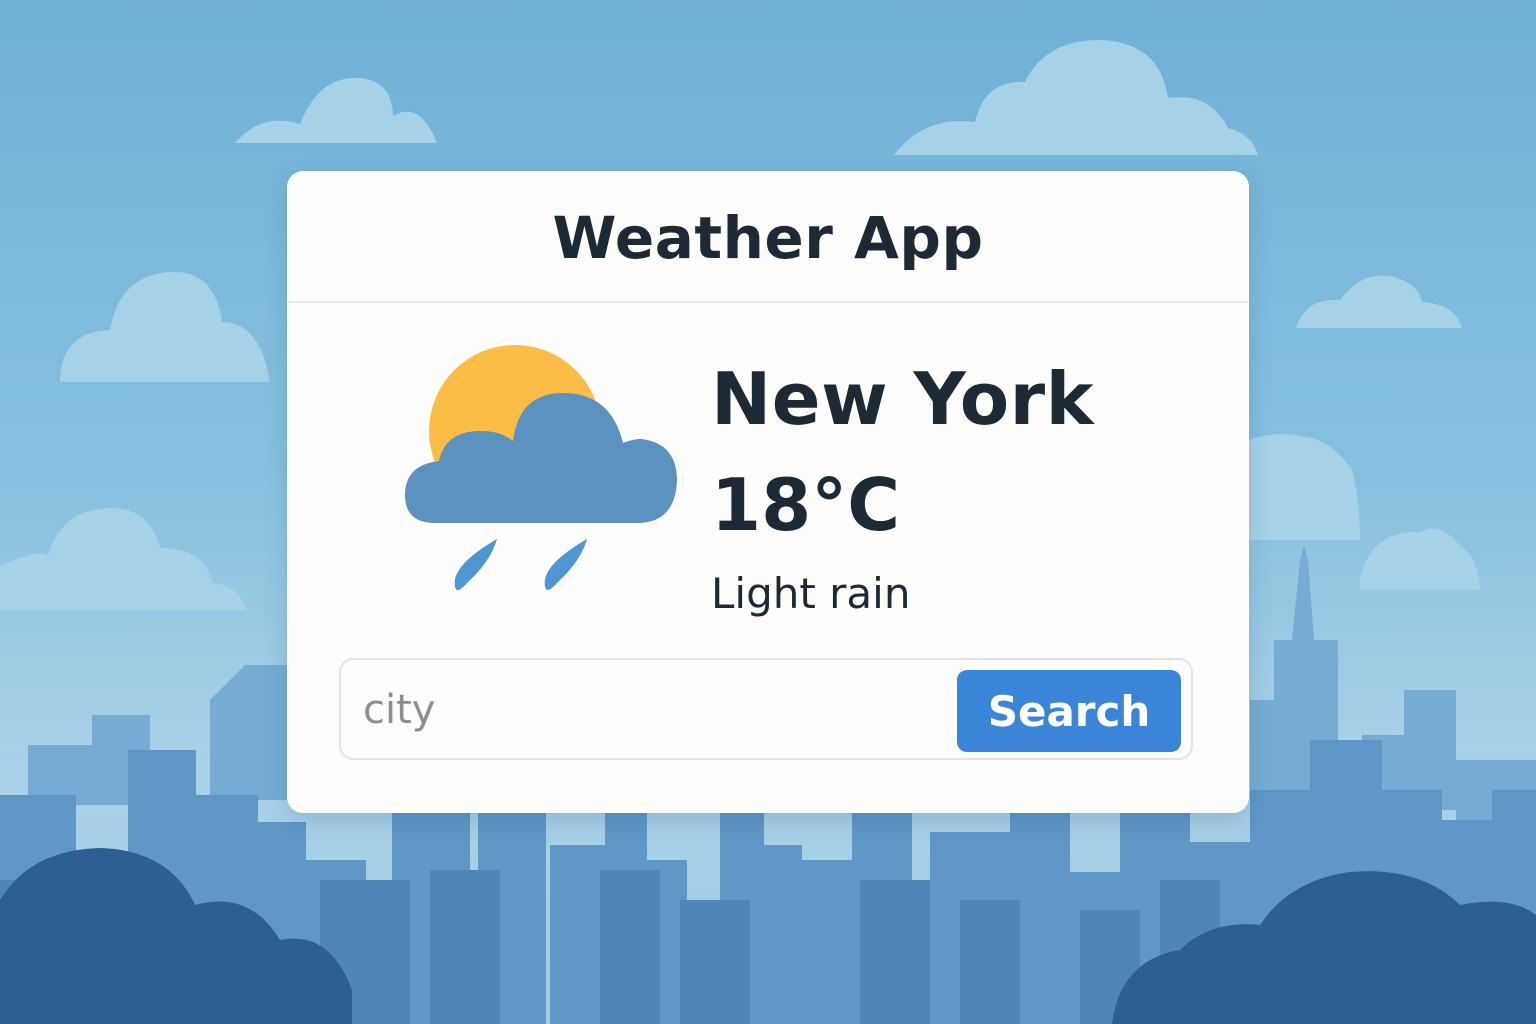 This screenshot has width=1536, height=1024. I want to click on weather-condition: Light rain, so click(811, 593).